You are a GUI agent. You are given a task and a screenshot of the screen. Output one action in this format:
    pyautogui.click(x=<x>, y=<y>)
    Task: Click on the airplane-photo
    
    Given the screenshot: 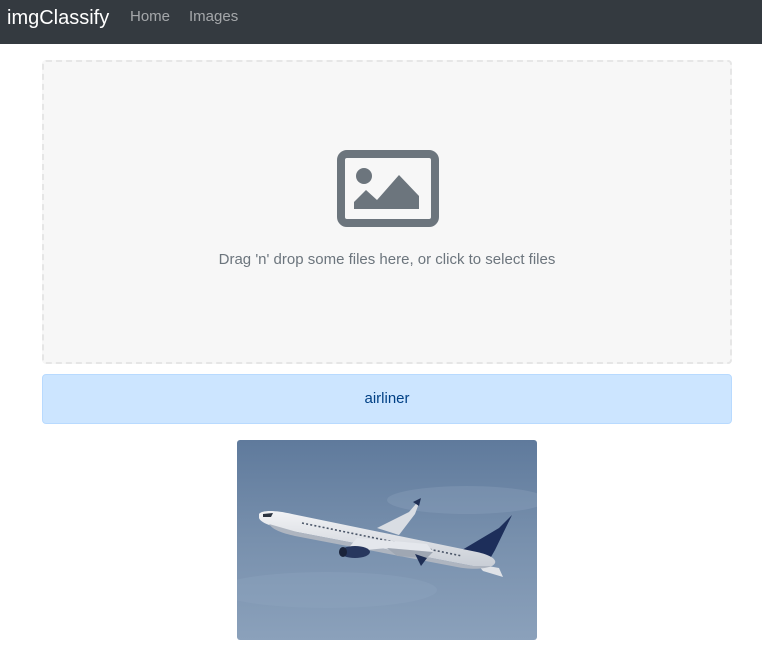 What is the action you would take?
    pyautogui.click(x=387, y=540)
    